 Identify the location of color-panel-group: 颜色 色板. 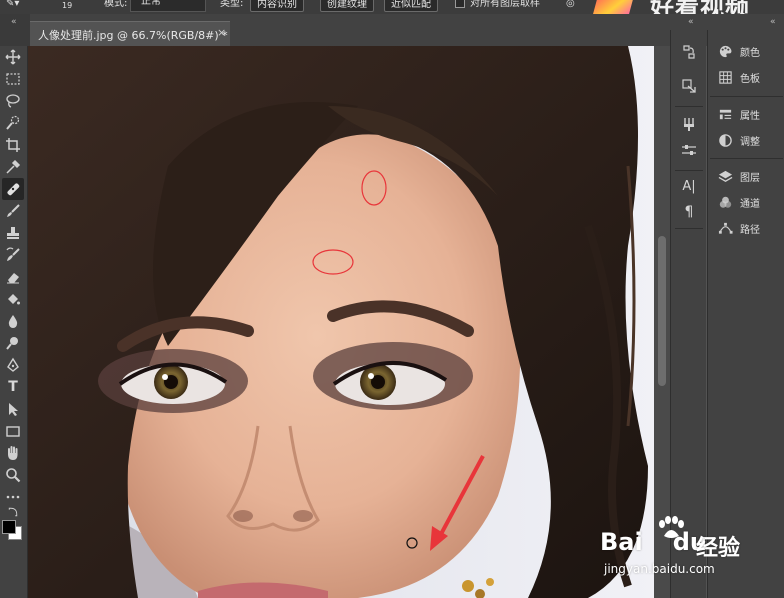
(746, 63).